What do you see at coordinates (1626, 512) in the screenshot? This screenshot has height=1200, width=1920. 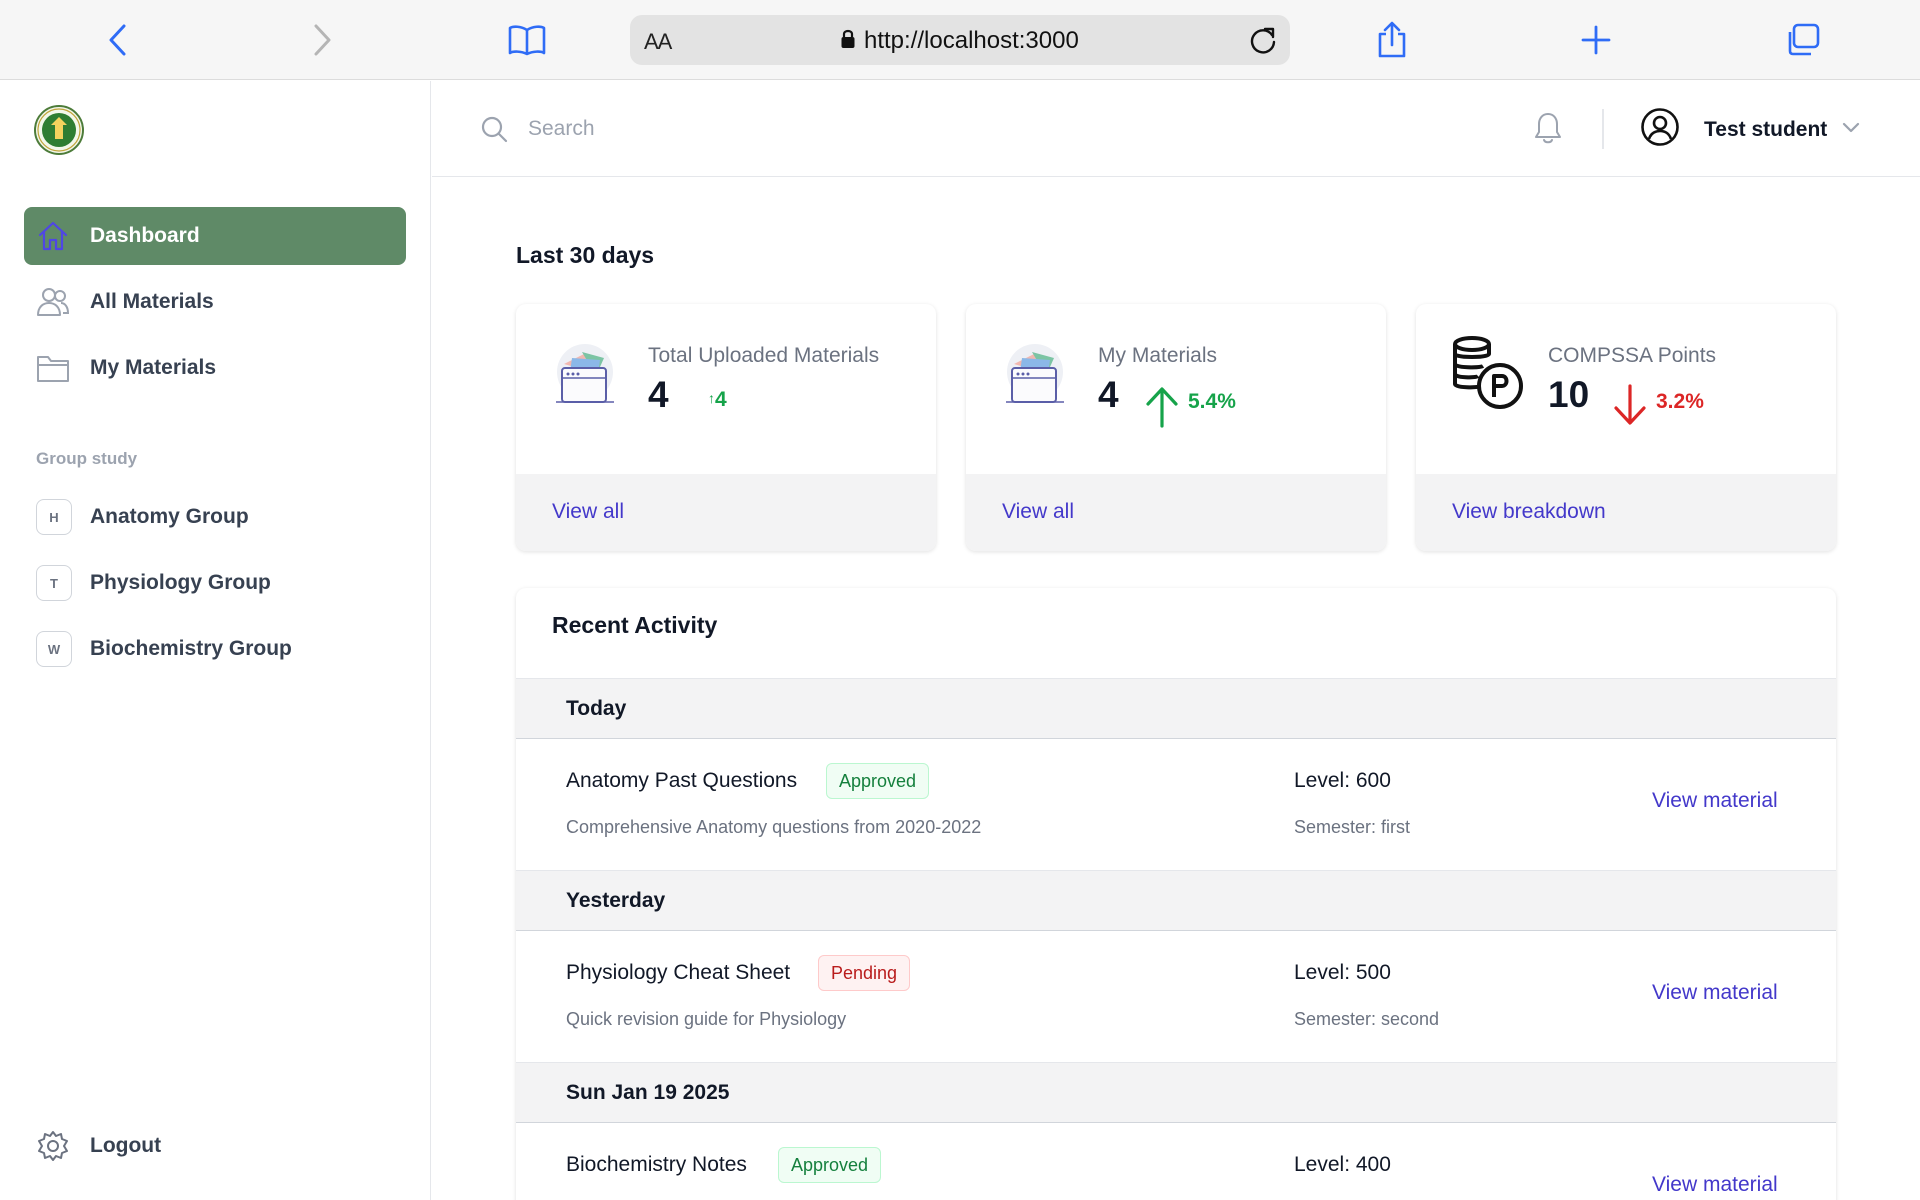 I see `card-footer: View breakdown` at bounding box center [1626, 512].